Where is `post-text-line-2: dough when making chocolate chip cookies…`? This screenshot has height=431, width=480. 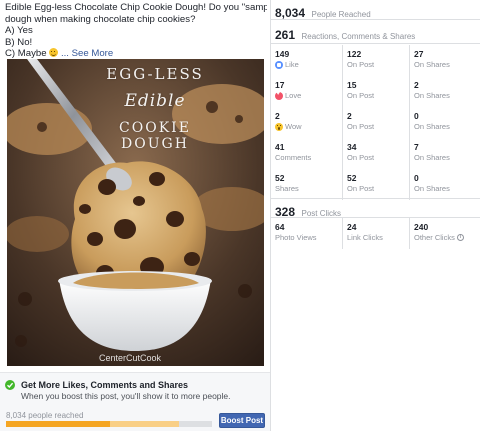 post-text-line-2: dough when making chocolate chip cookies… is located at coordinates (100, 19).